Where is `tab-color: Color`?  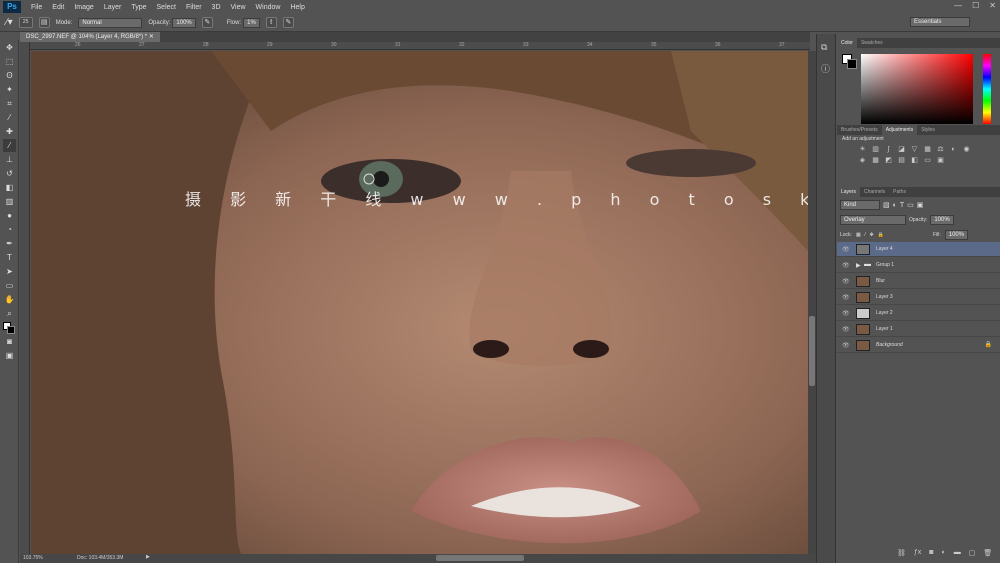 tab-color: Color is located at coordinates (847, 43).